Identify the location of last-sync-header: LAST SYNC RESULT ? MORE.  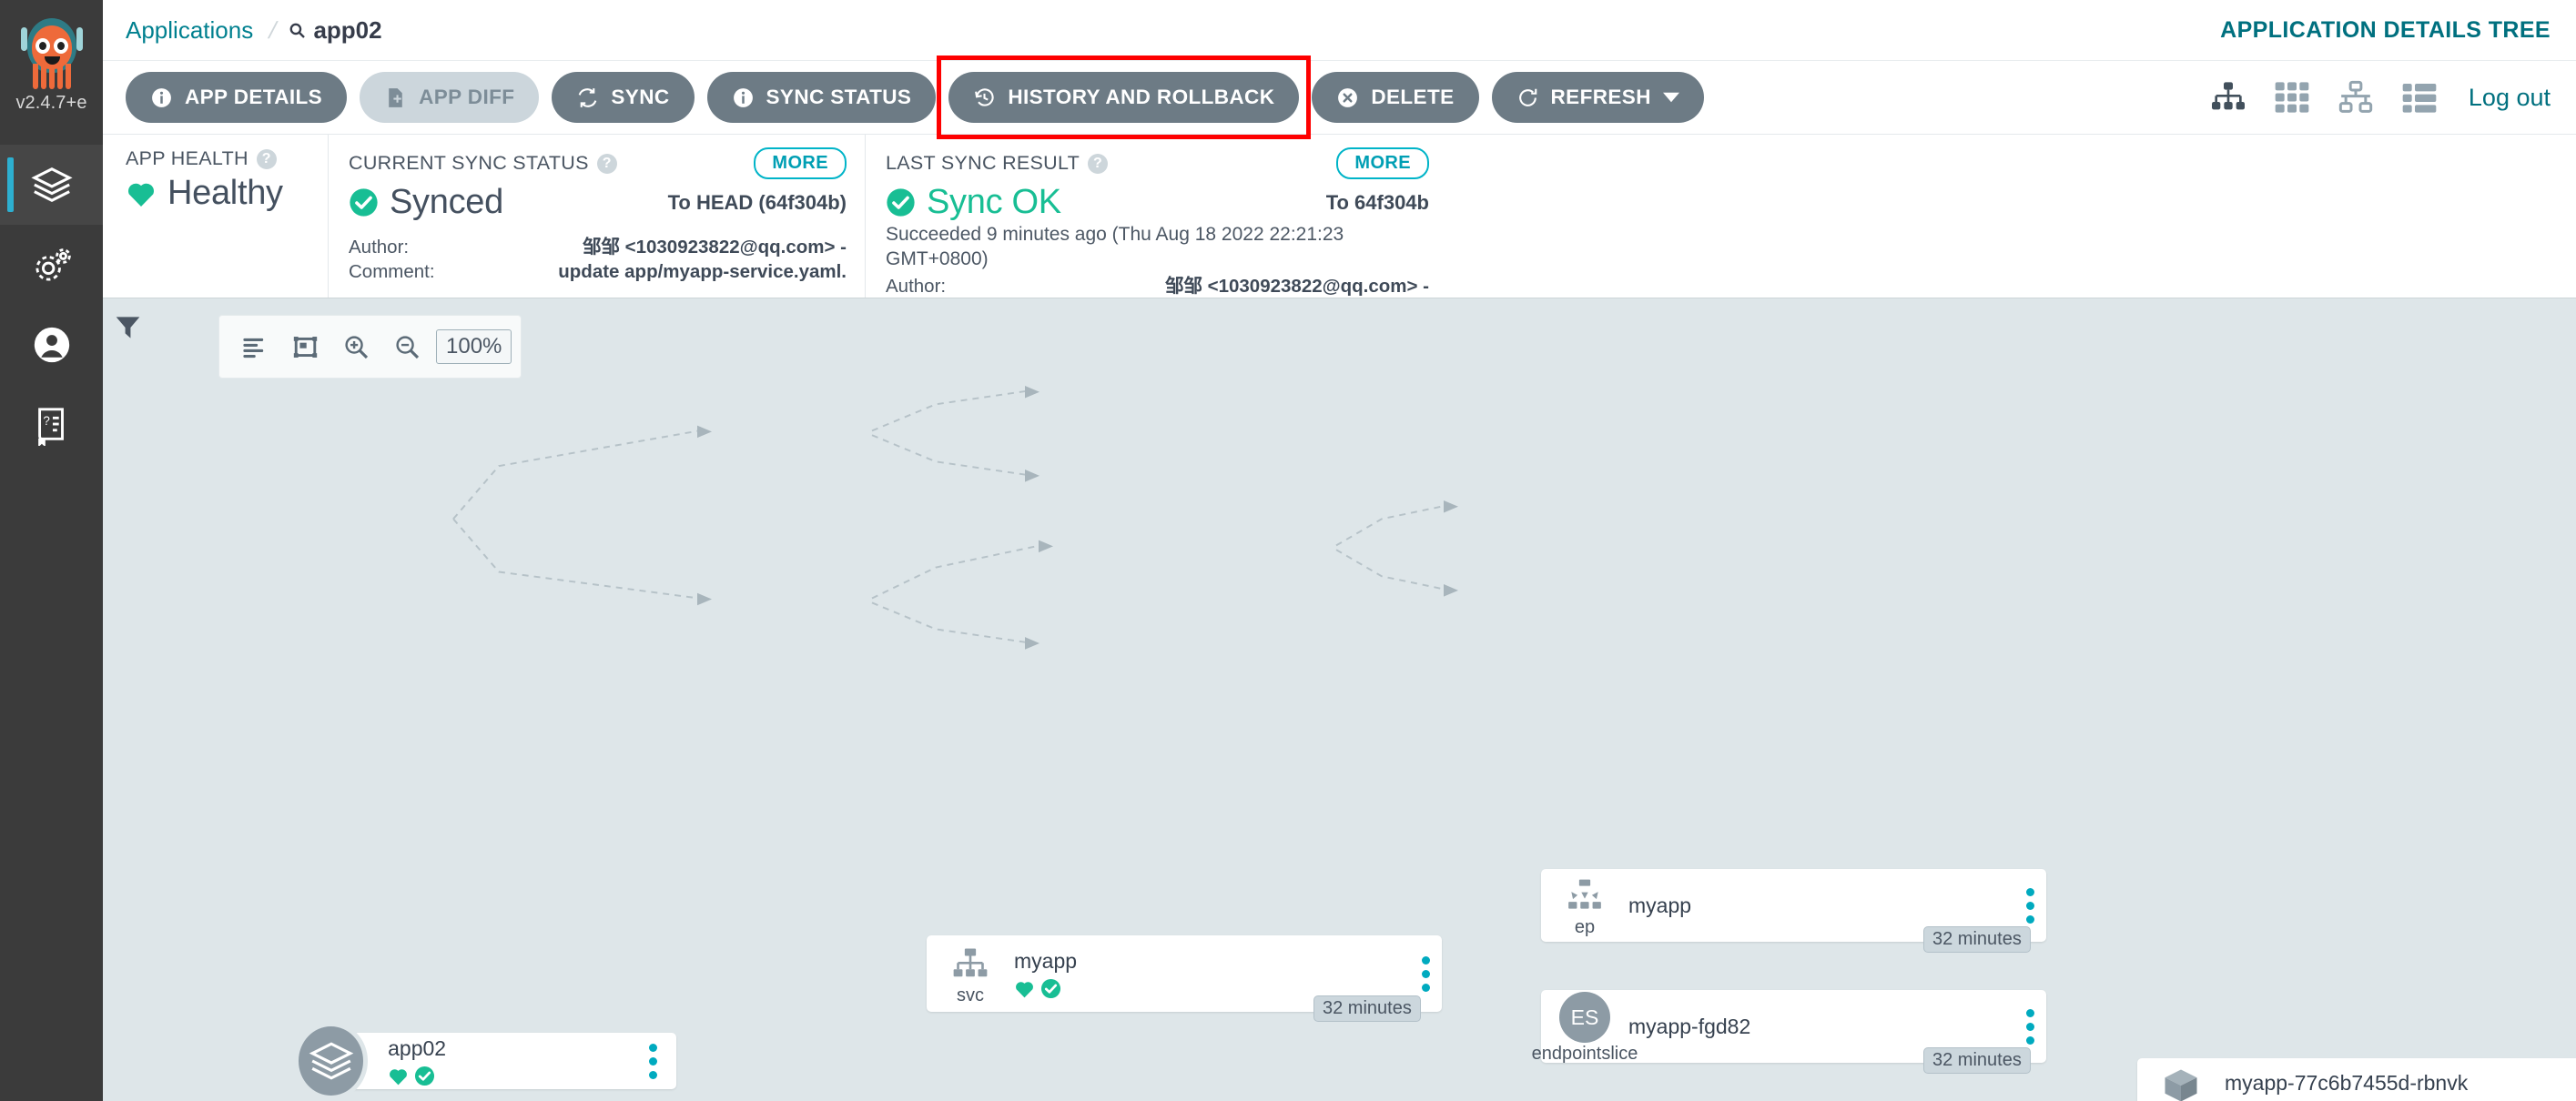
(1157, 163).